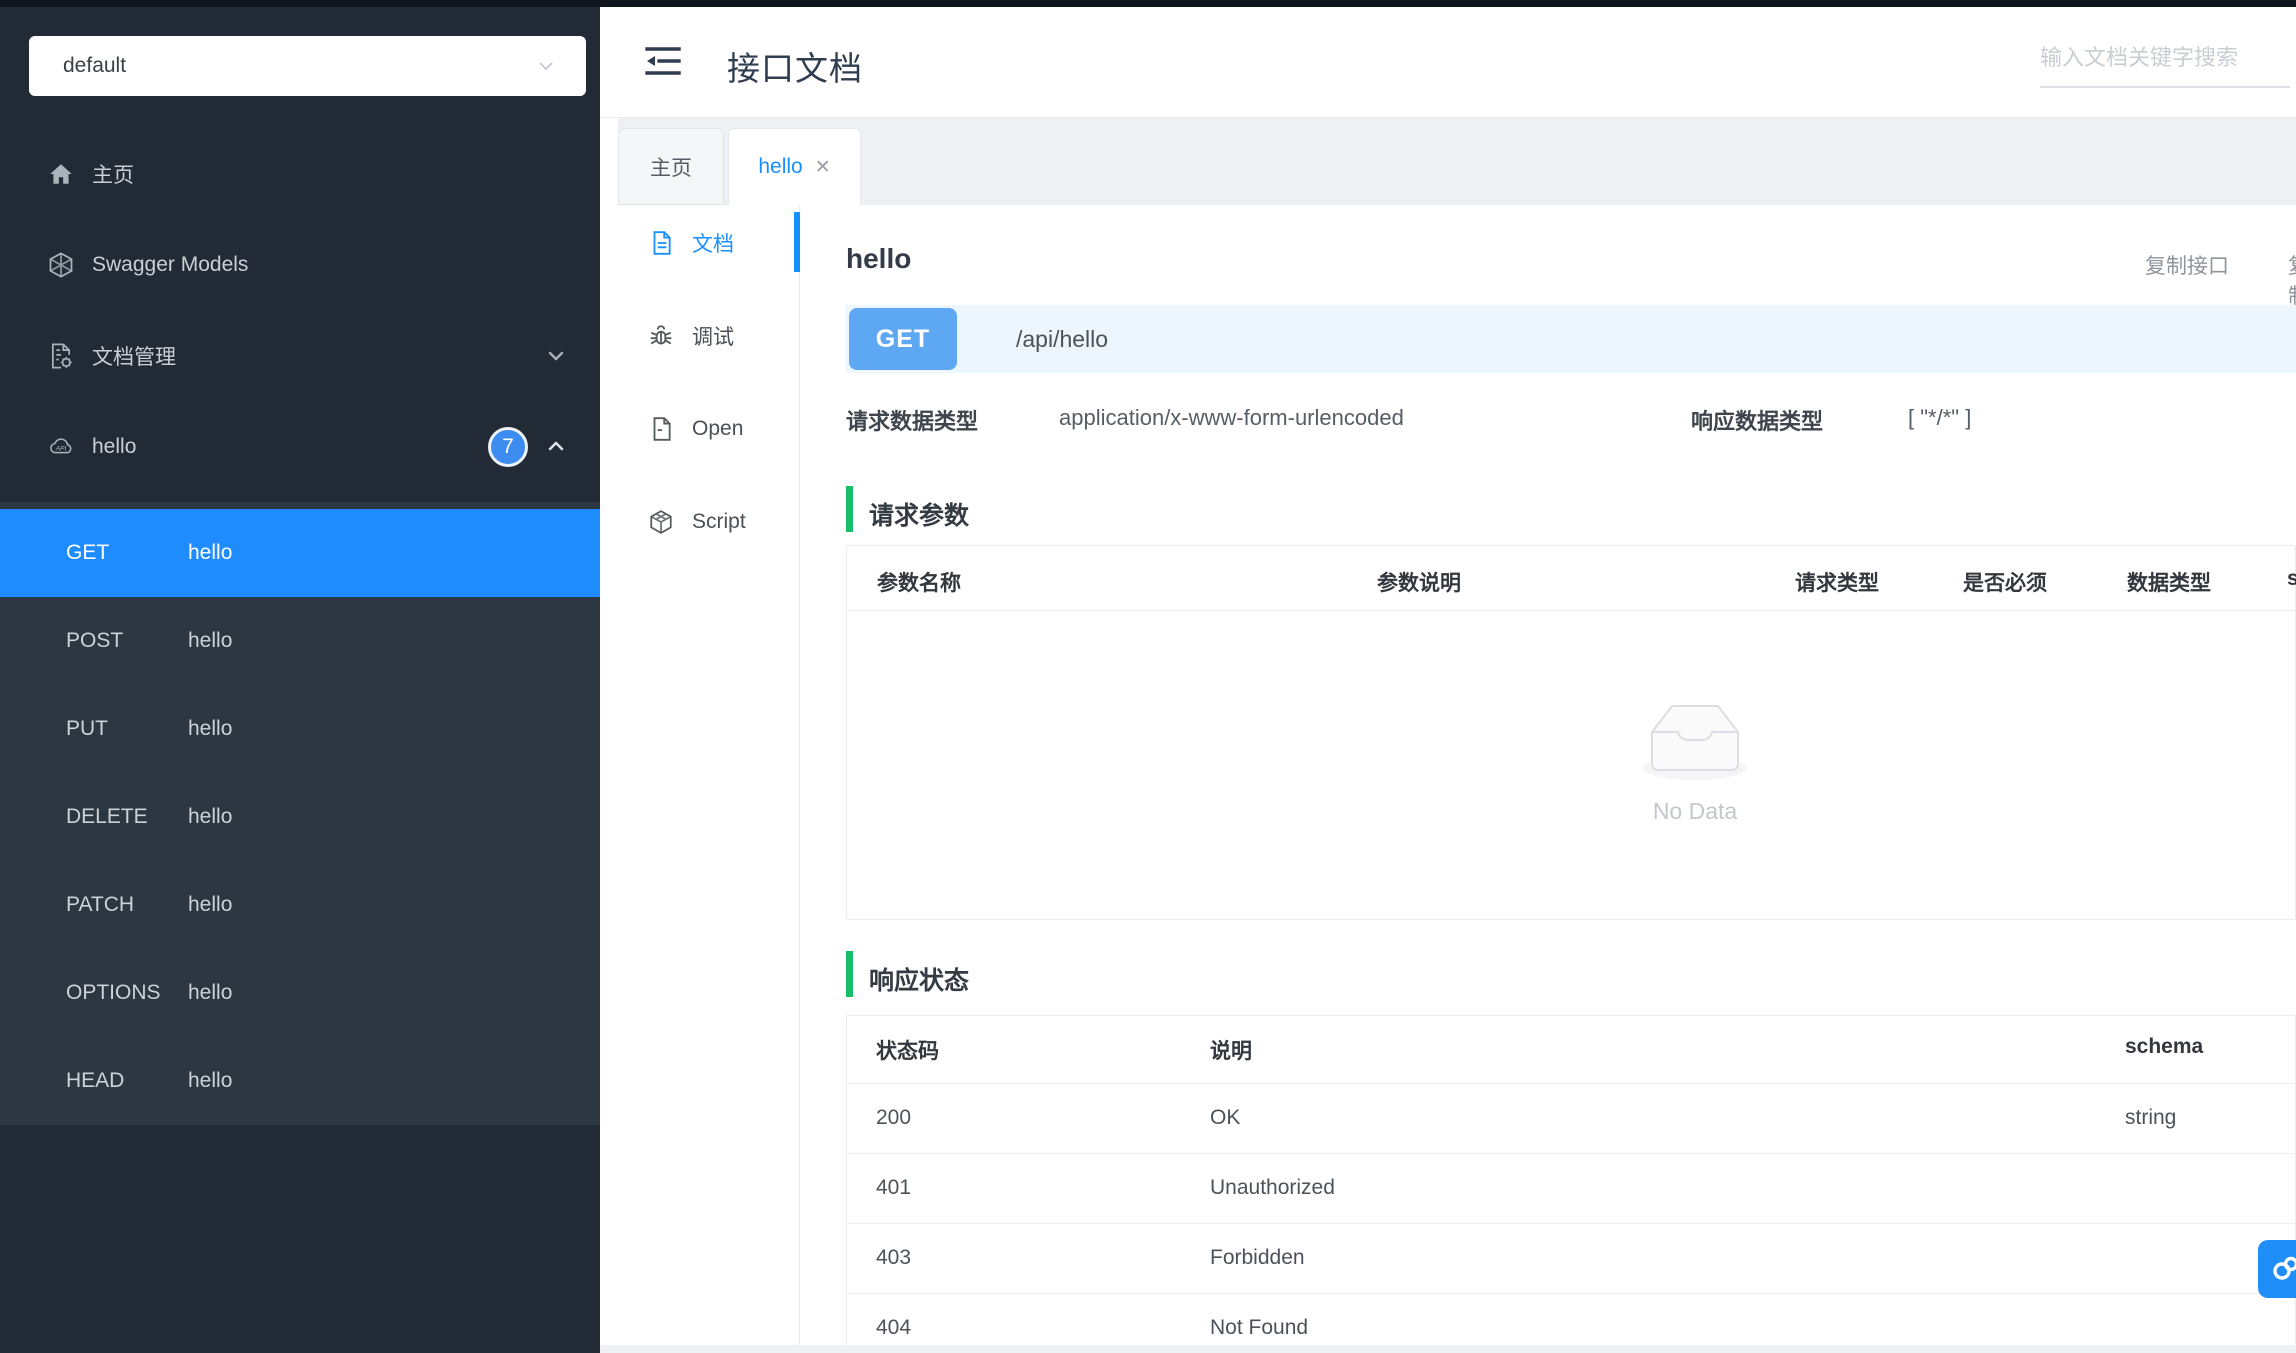 The image size is (2296, 1353). I want to click on rail-tab-doc: 文档, so click(723, 243).